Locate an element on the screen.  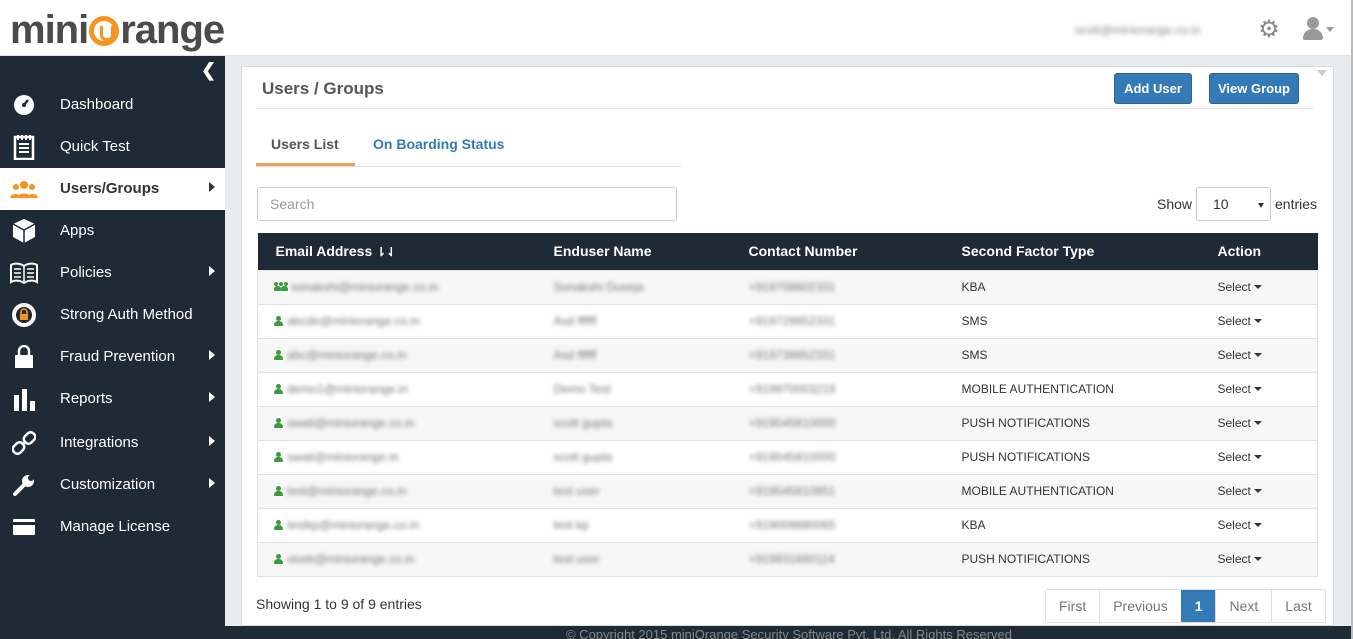
col-email-address: Email Address ⇂⇃ is located at coordinates (396, 251).